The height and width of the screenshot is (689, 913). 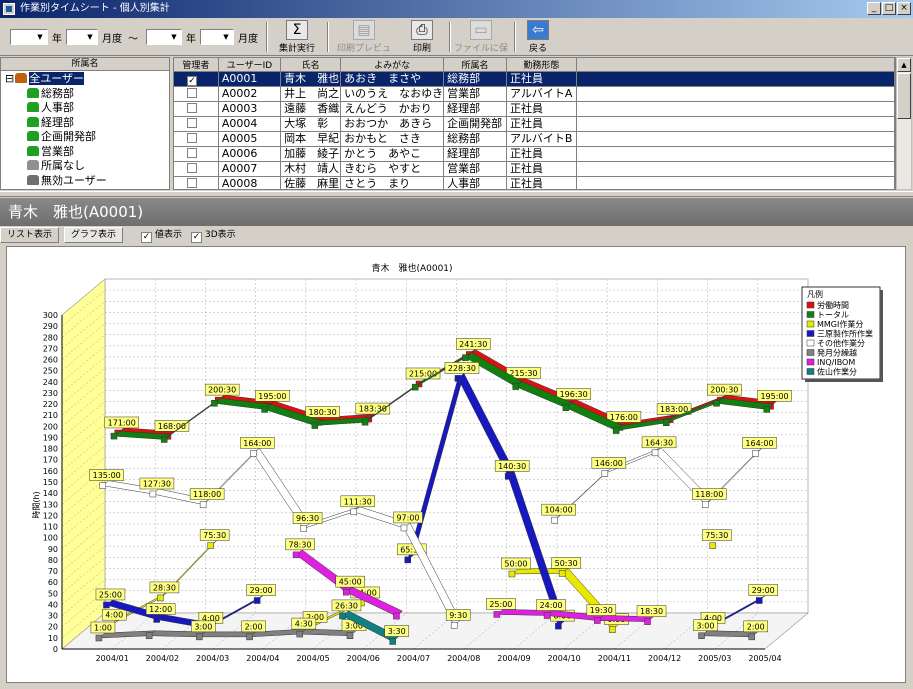 I want to click on x-tick-label: 2005/04, so click(x=764, y=658).